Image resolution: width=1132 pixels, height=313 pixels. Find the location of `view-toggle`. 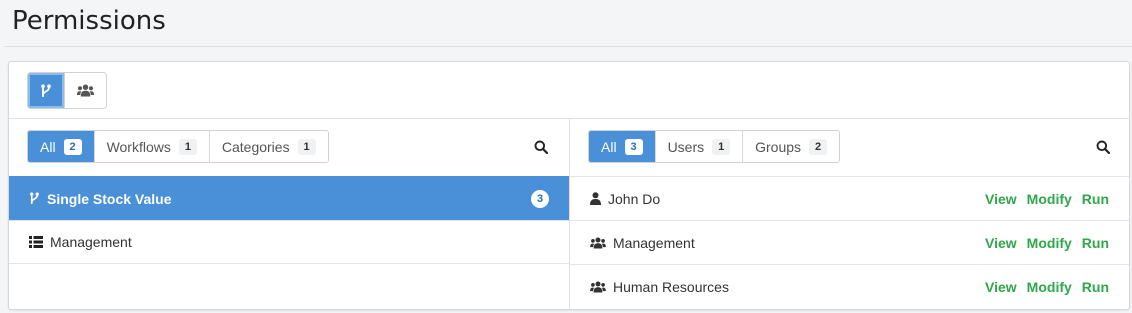

view-toggle is located at coordinates (67, 90).